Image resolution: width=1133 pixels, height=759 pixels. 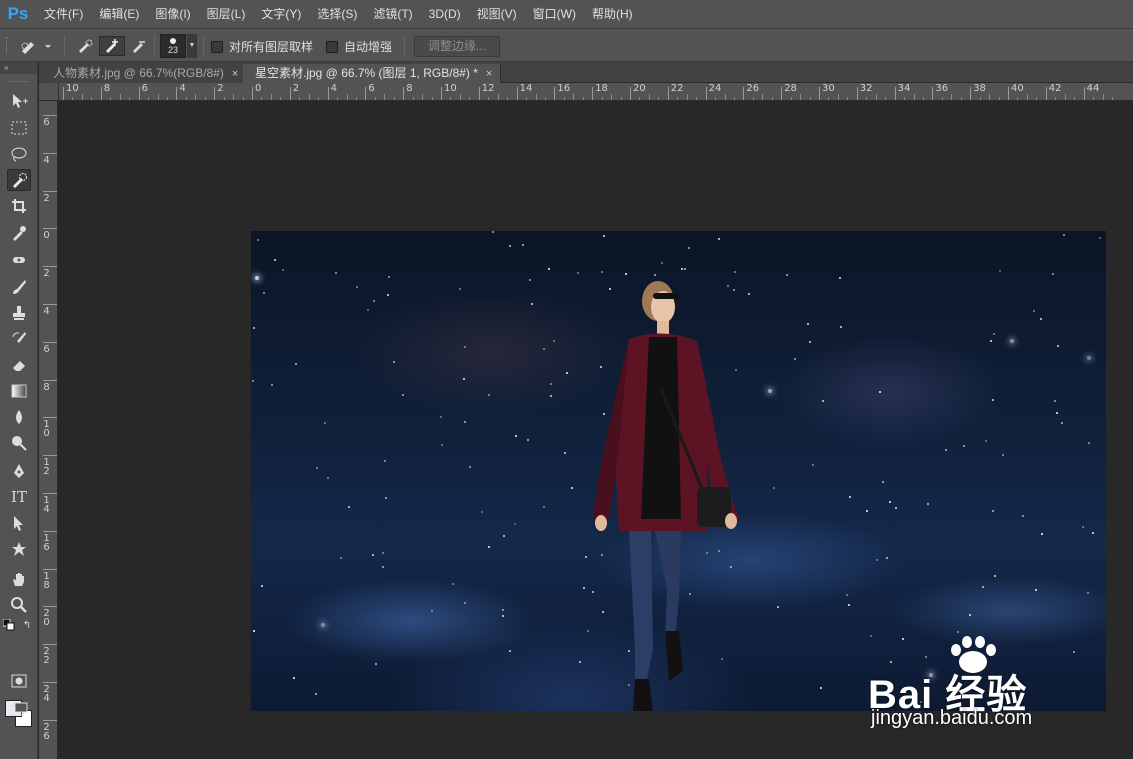 What do you see at coordinates (172, 14) in the screenshot?
I see `menu-image: 图像(I)` at bounding box center [172, 14].